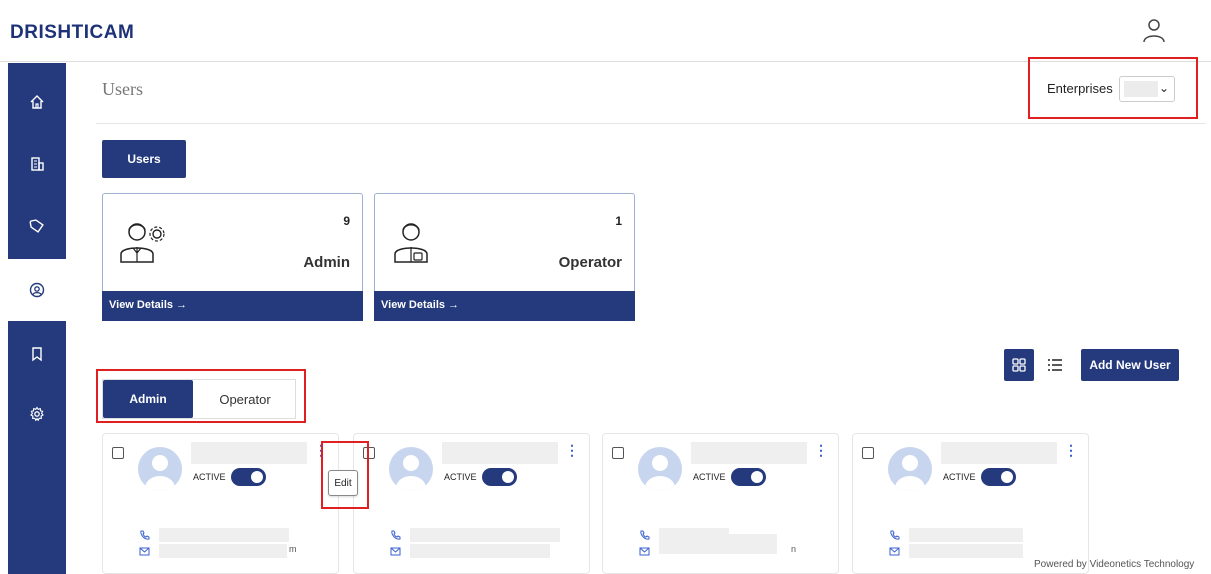 The height and width of the screenshot is (574, 1211). I want to click on home-icon, so click(37, 102).